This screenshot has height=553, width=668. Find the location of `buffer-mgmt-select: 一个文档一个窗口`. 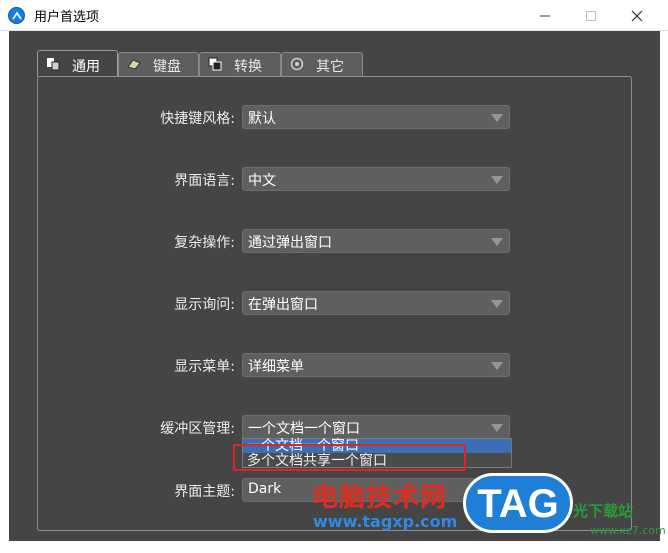

buffer-mgmt-select: 一个文档一个窗口 is located at coordinates (376, 427).